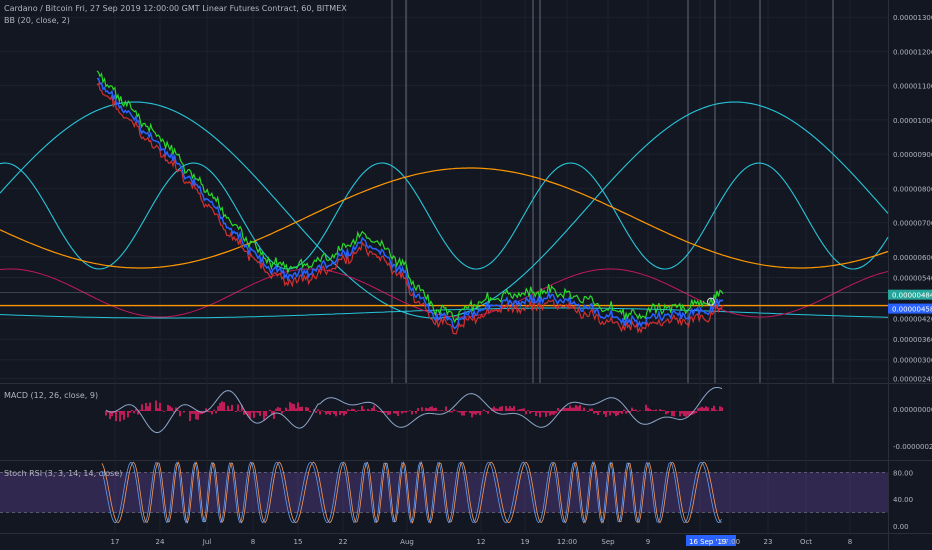 The height and width of the screenshot is (550, 932). I want to click on y-tick-label: 0.00000800, so click(912, 189).